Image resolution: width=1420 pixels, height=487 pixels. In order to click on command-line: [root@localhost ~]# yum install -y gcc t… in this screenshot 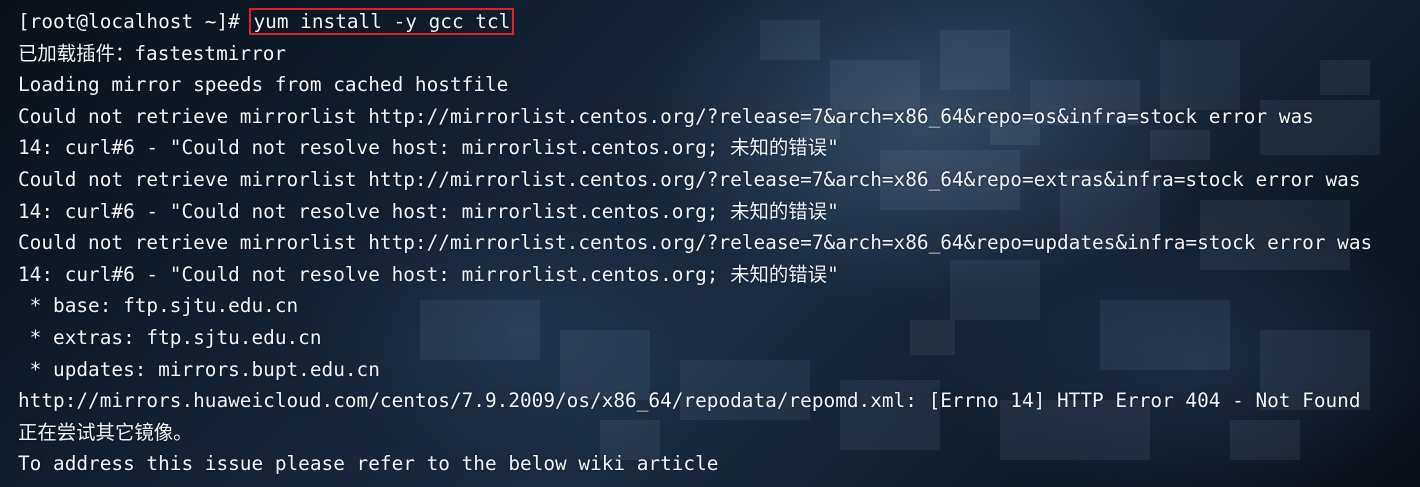, I will do `click(719, 22)`.